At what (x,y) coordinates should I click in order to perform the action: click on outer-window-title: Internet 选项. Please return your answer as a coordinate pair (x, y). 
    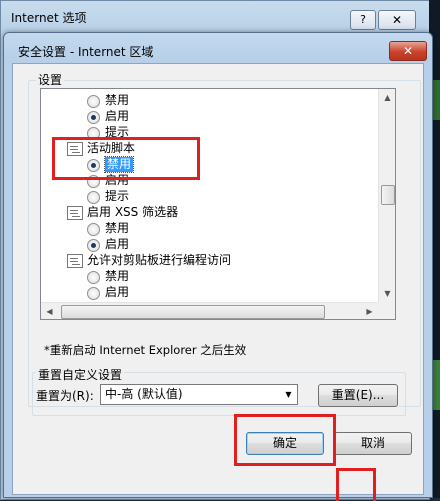
    Looking at the image, I should click on (49, 18).